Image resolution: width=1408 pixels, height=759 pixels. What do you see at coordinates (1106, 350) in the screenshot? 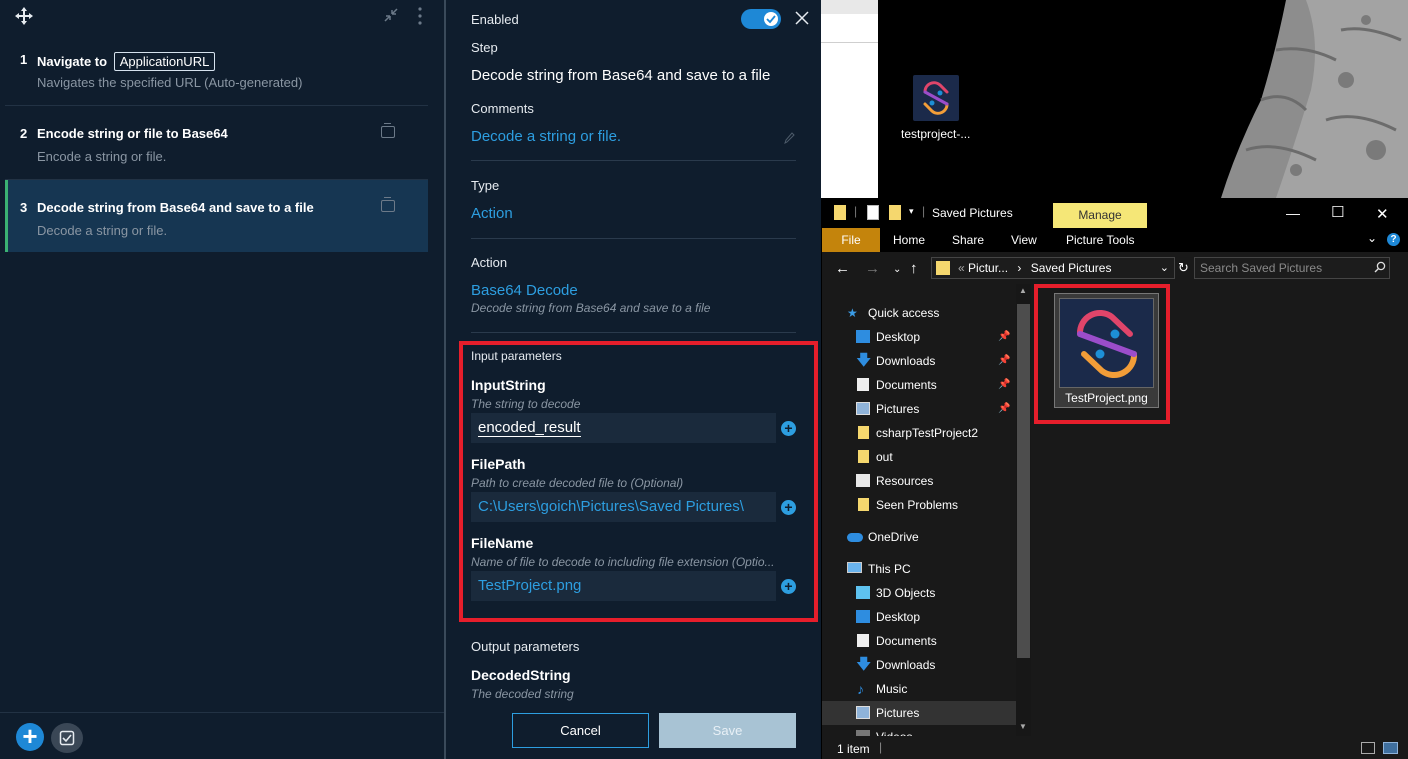
I see `file-item: TestProject.png` at bounding box center [1106, 350].